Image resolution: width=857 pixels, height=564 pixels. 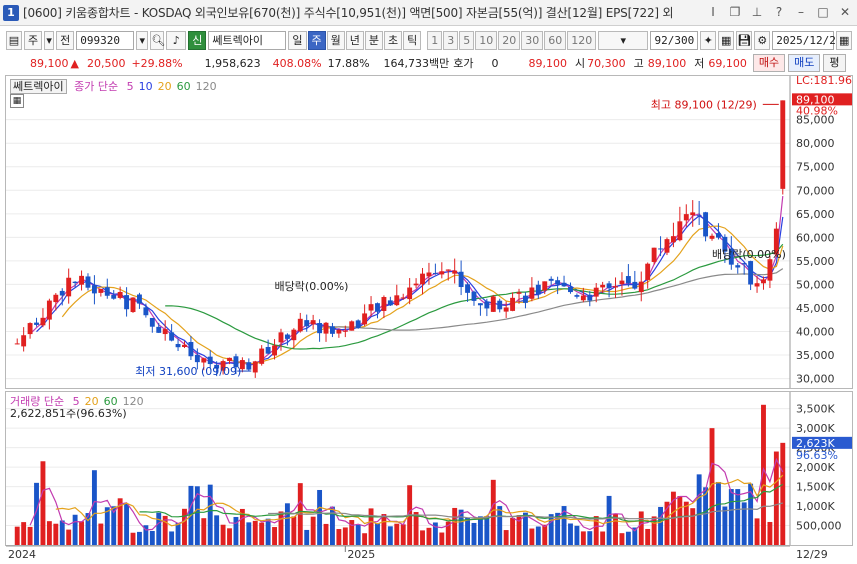 I want to click on price-tick-label: 30,000, so click(x=815, y=379).